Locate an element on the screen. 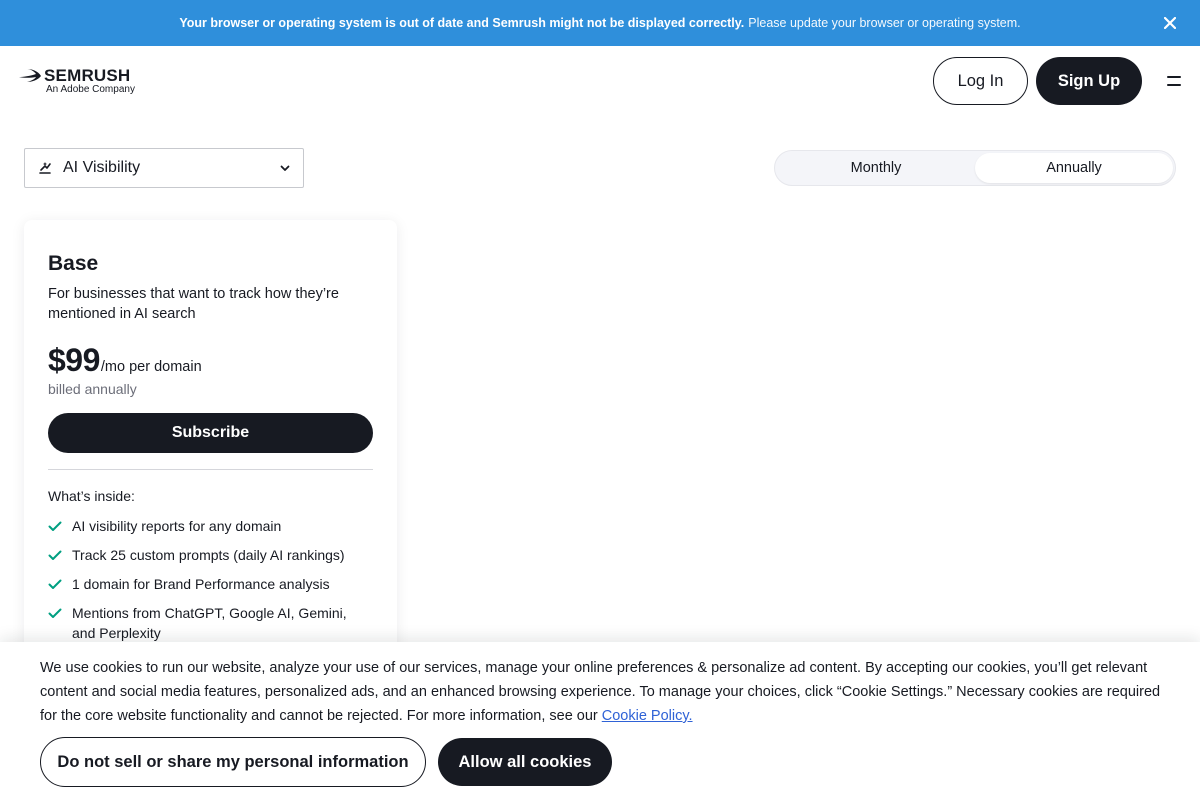  subscribe-button: Subscribe is located at coordinates (210, 433).